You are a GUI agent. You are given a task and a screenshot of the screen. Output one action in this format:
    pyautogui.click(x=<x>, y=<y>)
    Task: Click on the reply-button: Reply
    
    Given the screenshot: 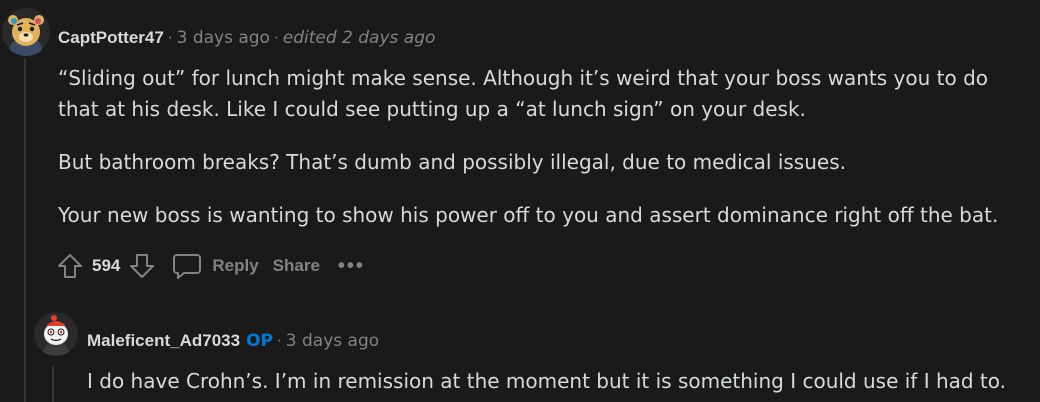 What is the action you would take?
    pyautogui.click(x=215, y=266)
    